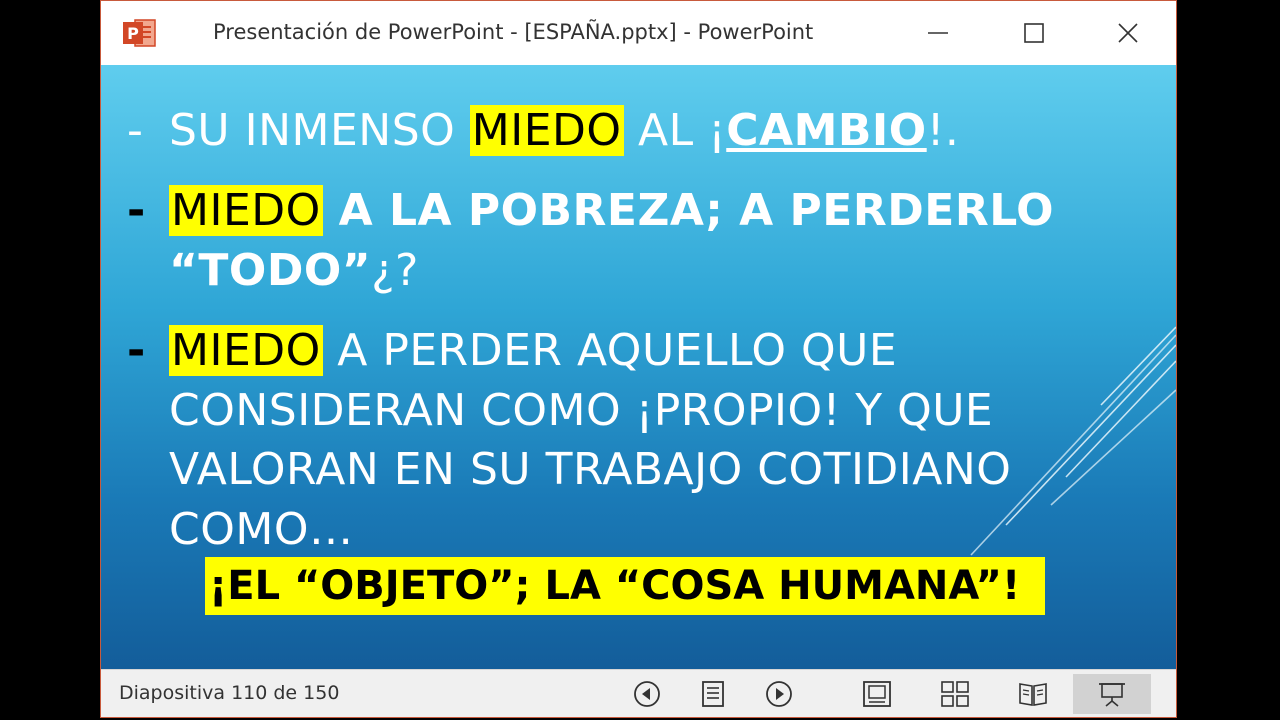 The height and width of the screenshot is (720, 1280). I want to click on maximize-icon, so click(1034, 33).